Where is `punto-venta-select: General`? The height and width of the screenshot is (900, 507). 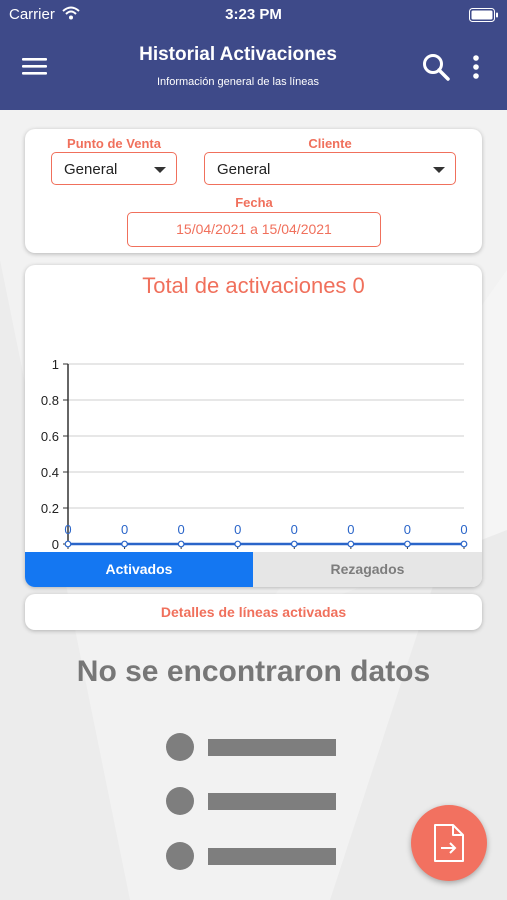
punto-venta-select: General is located at coordinates (114, 168).